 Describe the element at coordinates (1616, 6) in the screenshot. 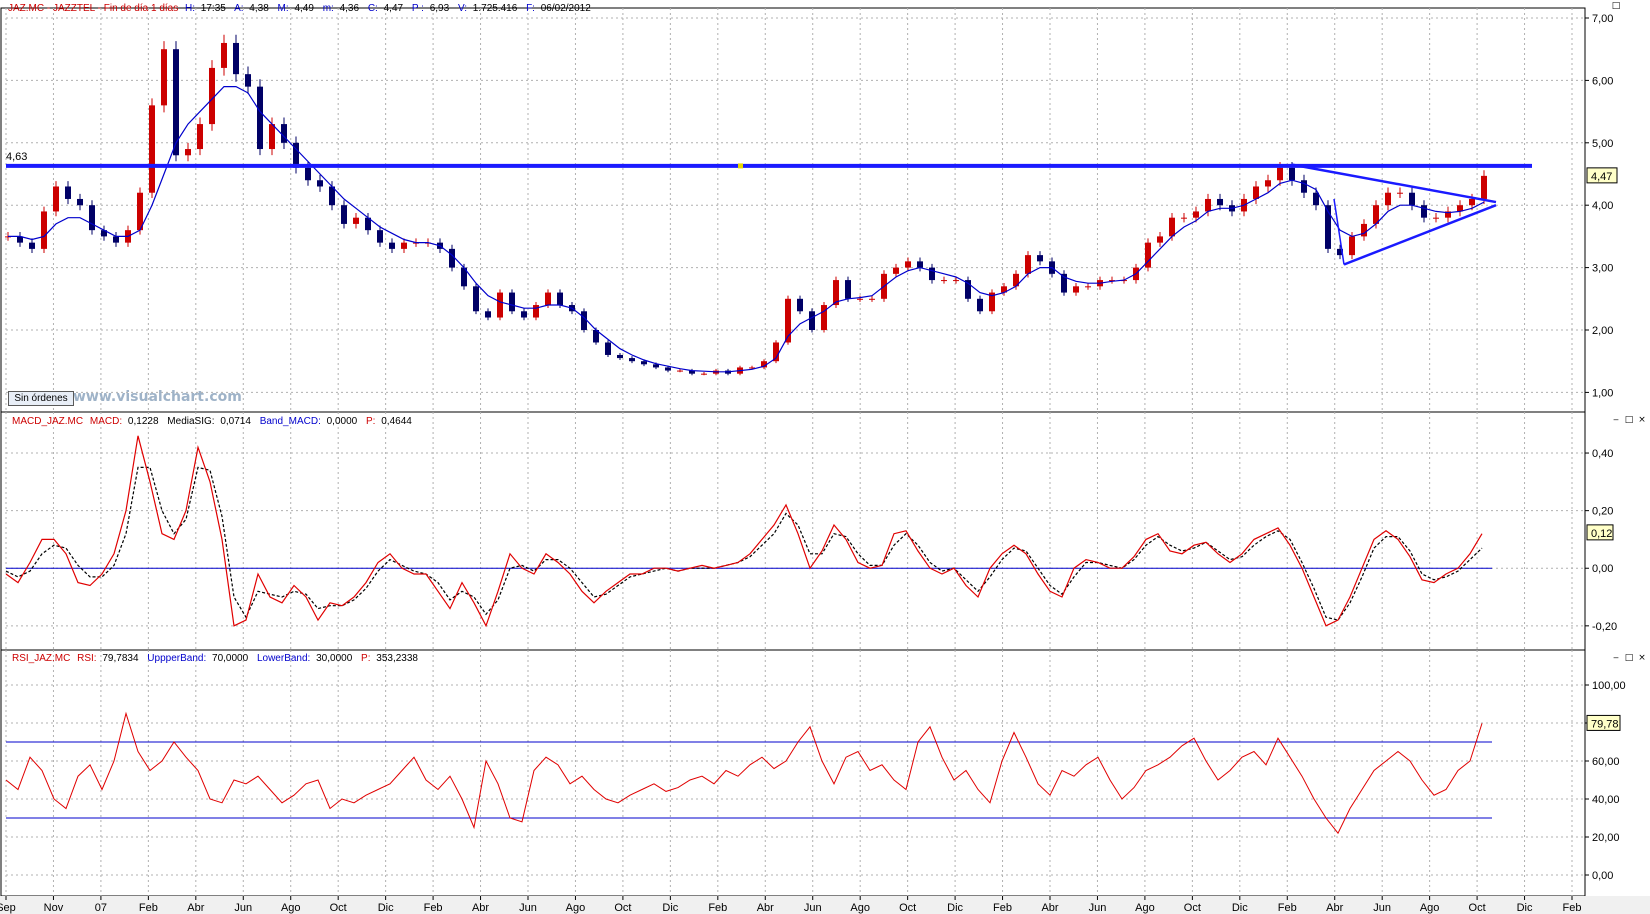

I see `price-restore-icon: □` at that location.